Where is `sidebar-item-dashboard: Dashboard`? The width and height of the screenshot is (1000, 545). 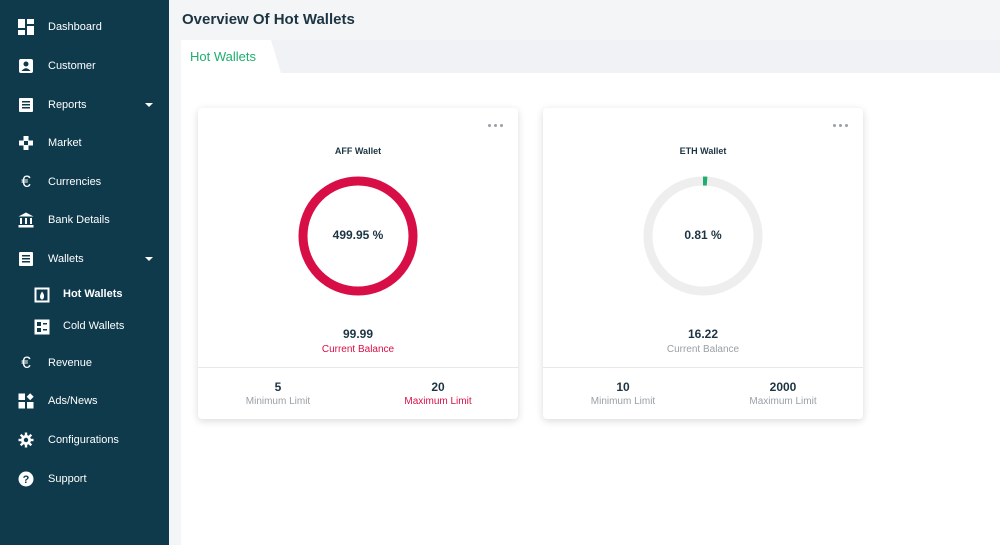
sidebar-item-dashboard: Dashboard is located at coordinates (84, 27).